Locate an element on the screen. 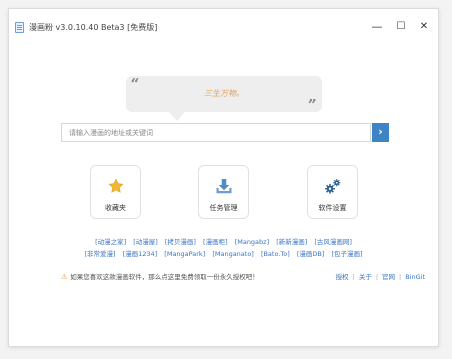 The image size is (452, 359). task-manager-label: 任务管理 is located at coordinates (223, 208).